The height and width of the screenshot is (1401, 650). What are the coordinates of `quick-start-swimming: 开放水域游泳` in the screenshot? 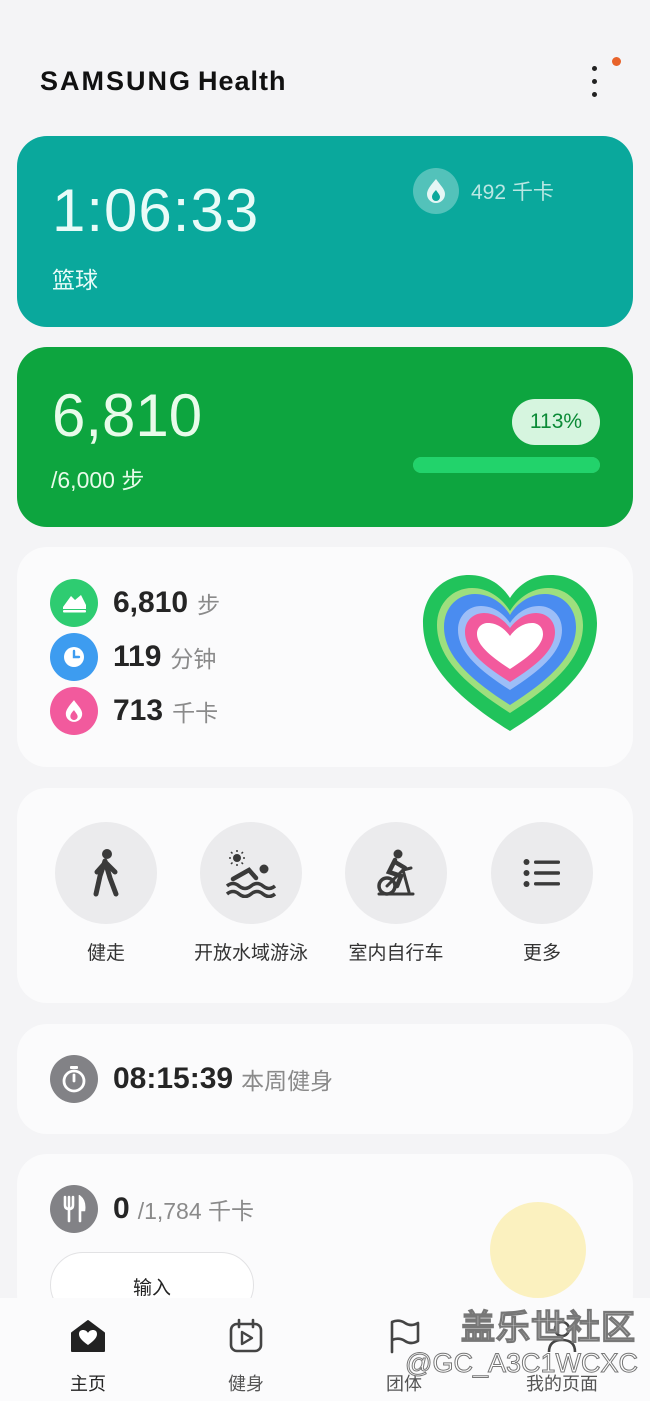 It's located at (251, 893).